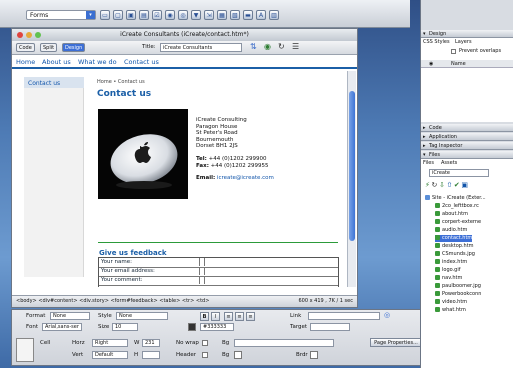  I want to click on align-right-icon: ≡, so click(250, 316).